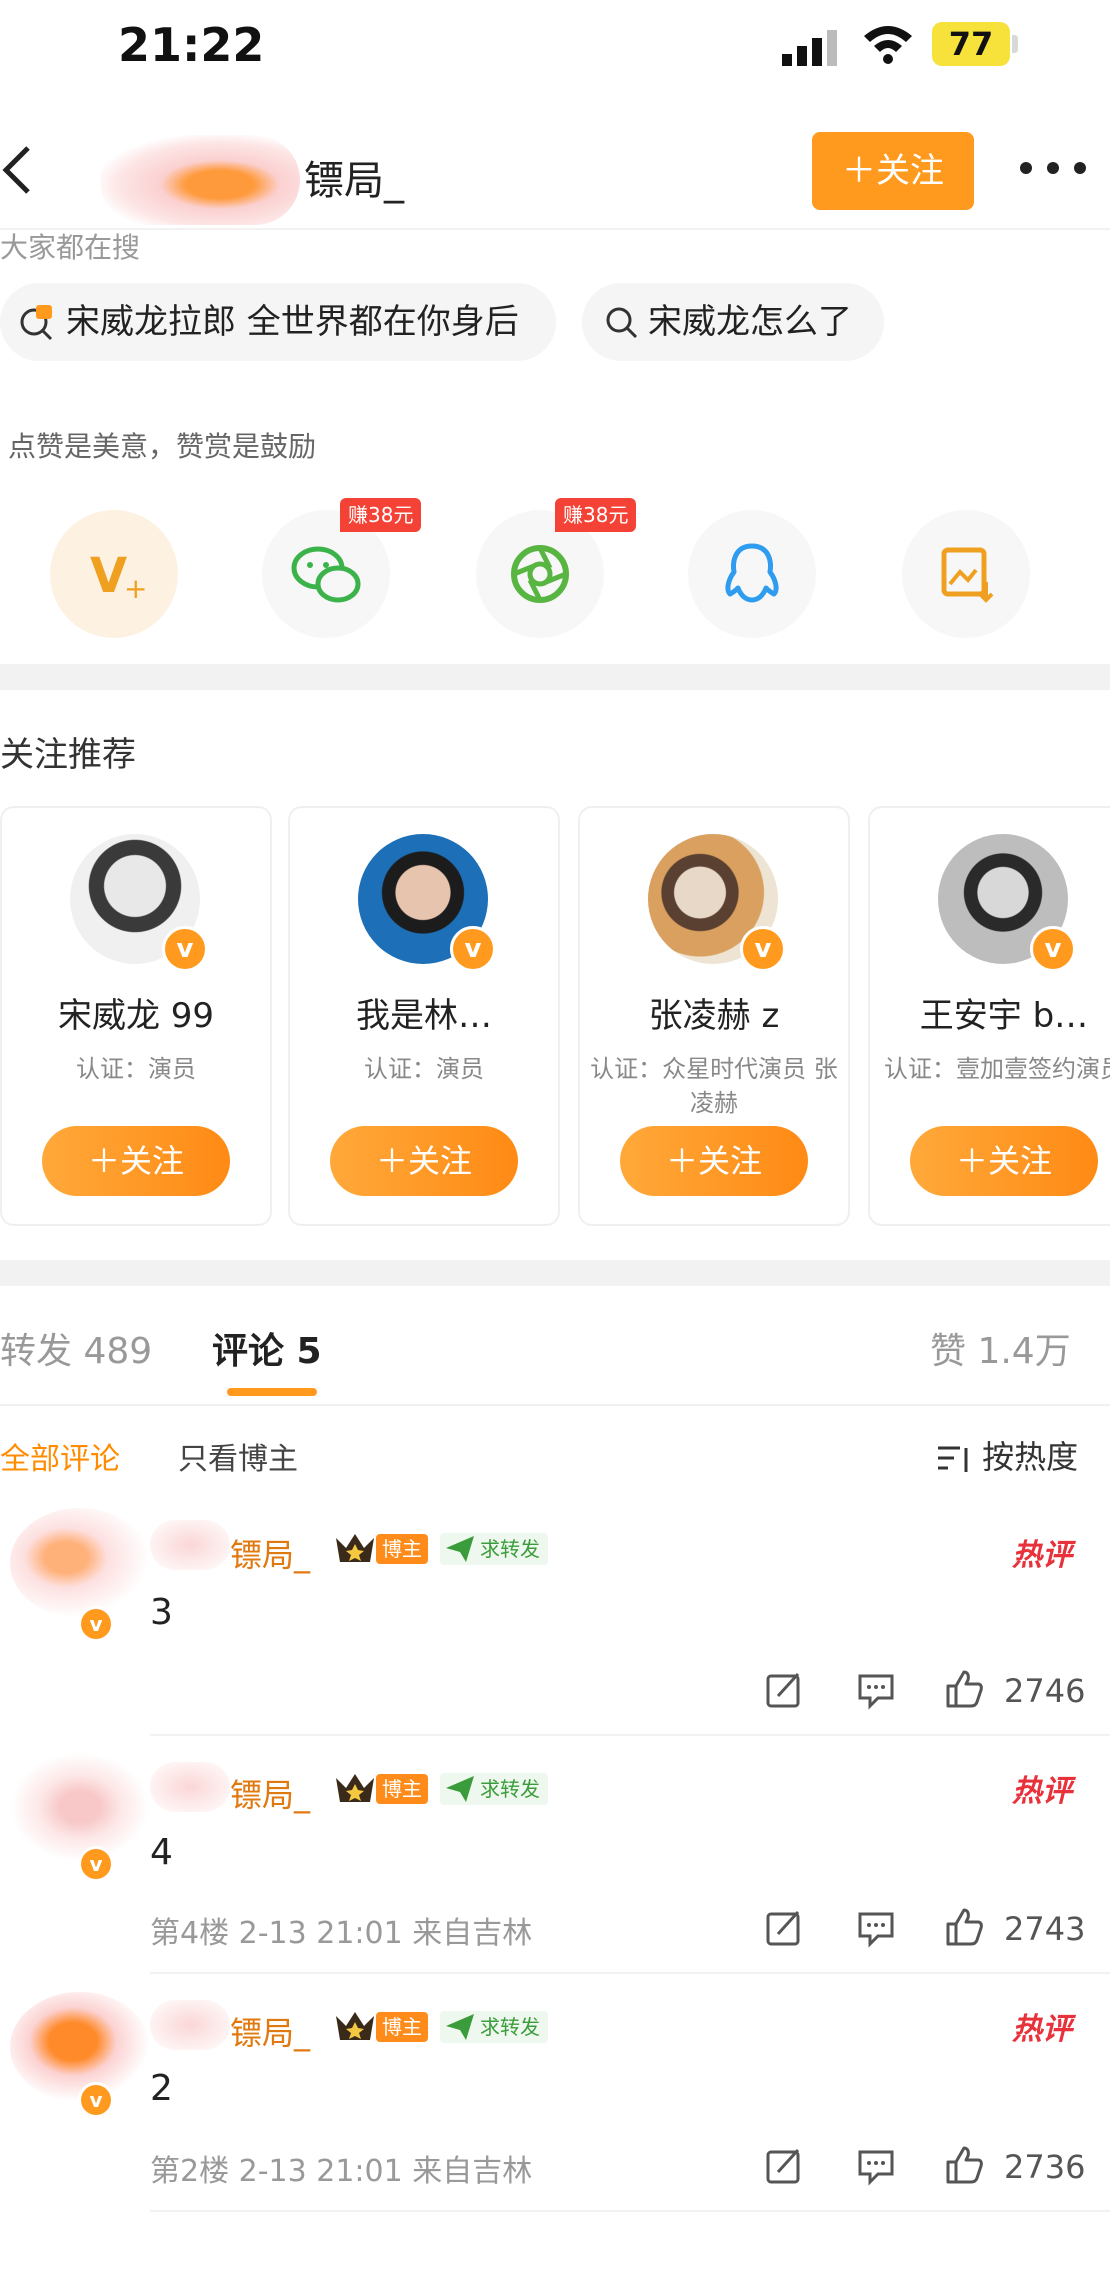 This screenshot has width=1110, height=2281. I want to click on author-name: 镖局_, so click(354, 177).